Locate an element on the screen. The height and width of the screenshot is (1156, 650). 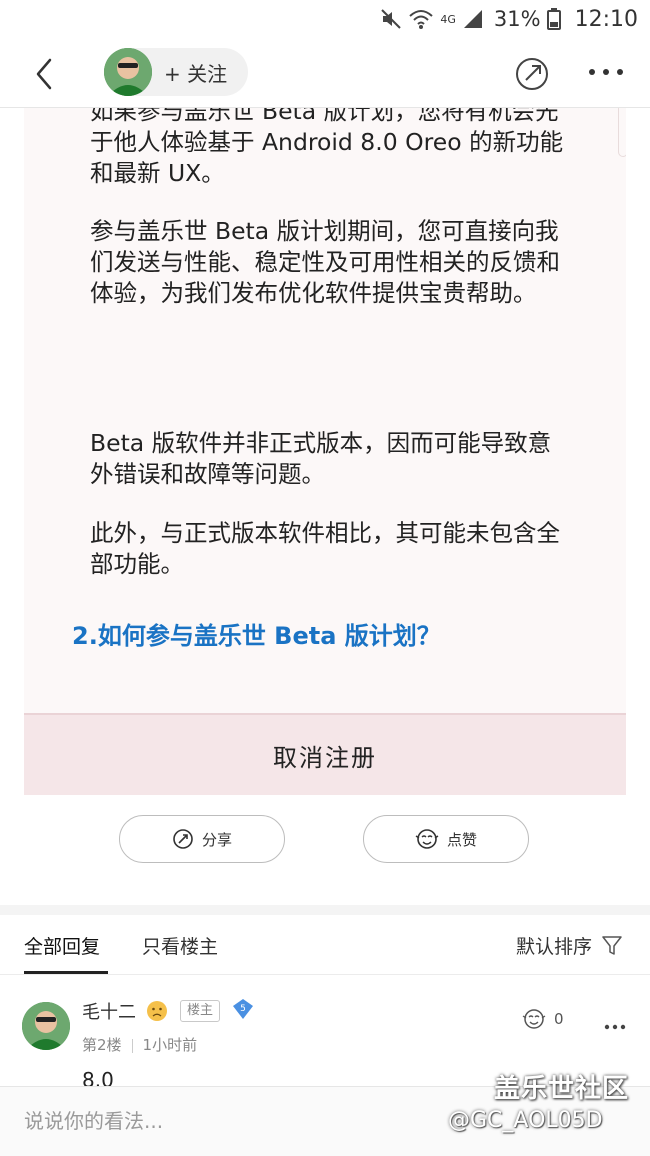
article-paragraph: Beta 版软件并非正式版本，因而可能导致意外错误和故障等问题。 is located at coordinates (321, 458).